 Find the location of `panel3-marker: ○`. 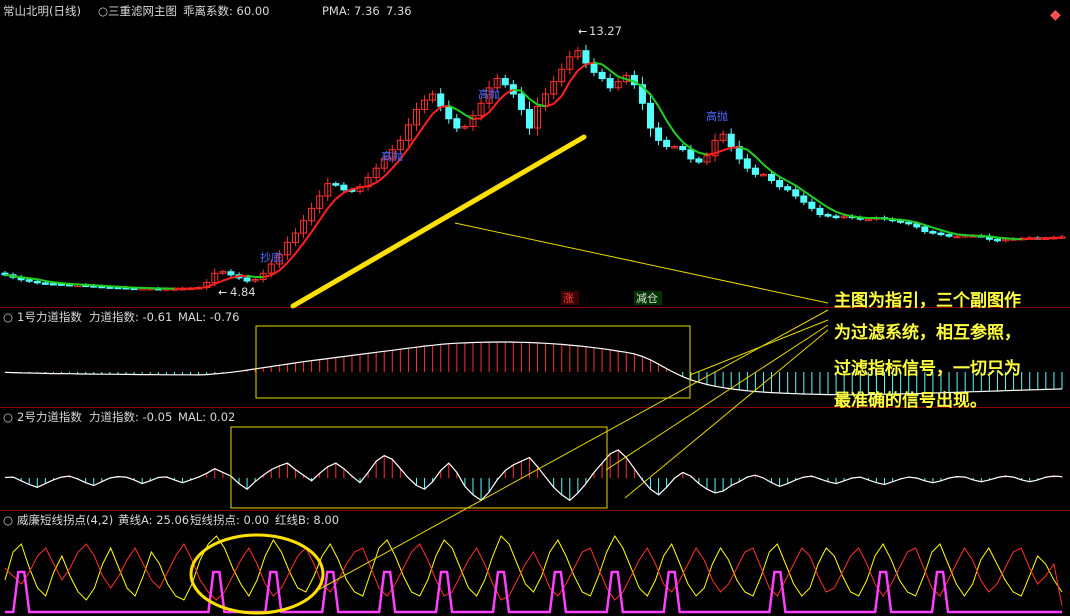

panel3-marker: ○ is located at coordinates (8, 520).